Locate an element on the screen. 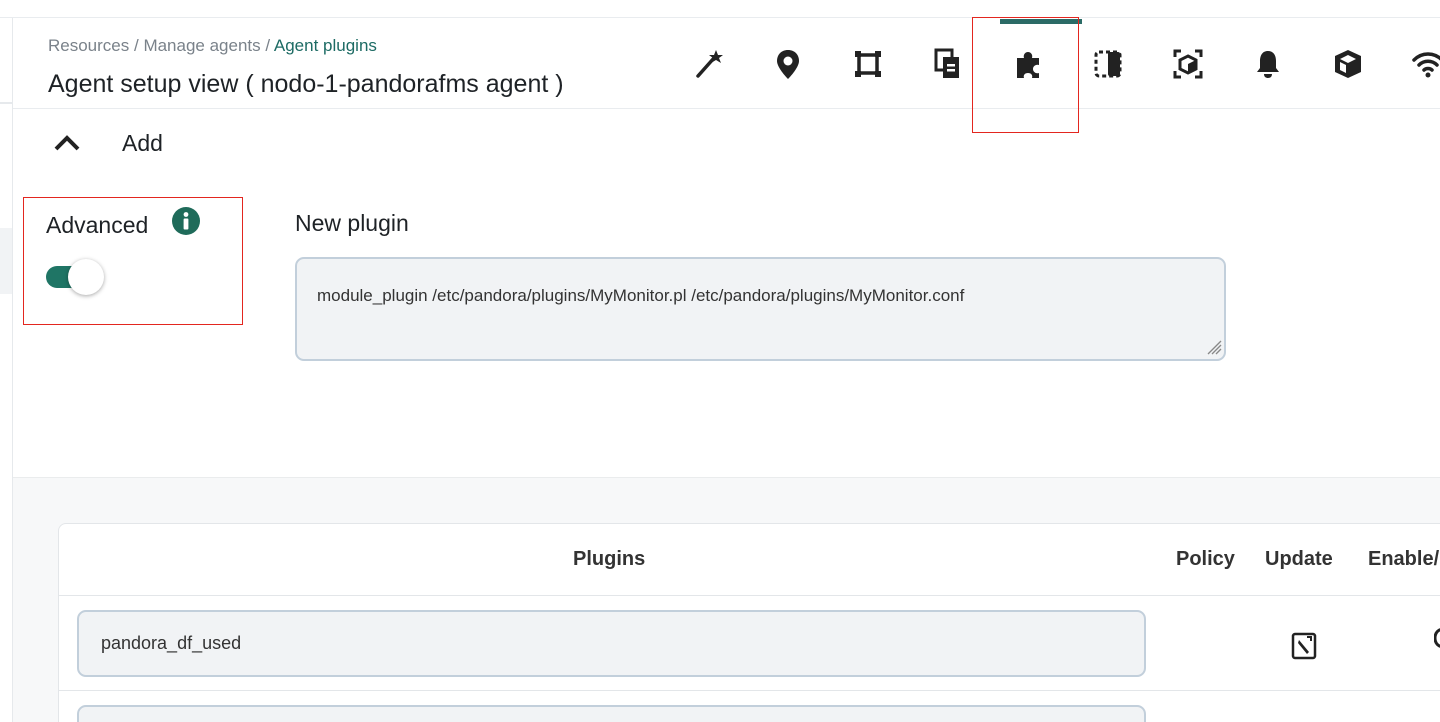 This screenshot has width=1440, height=722. tab-wizard is located at coordinates (708, 63).